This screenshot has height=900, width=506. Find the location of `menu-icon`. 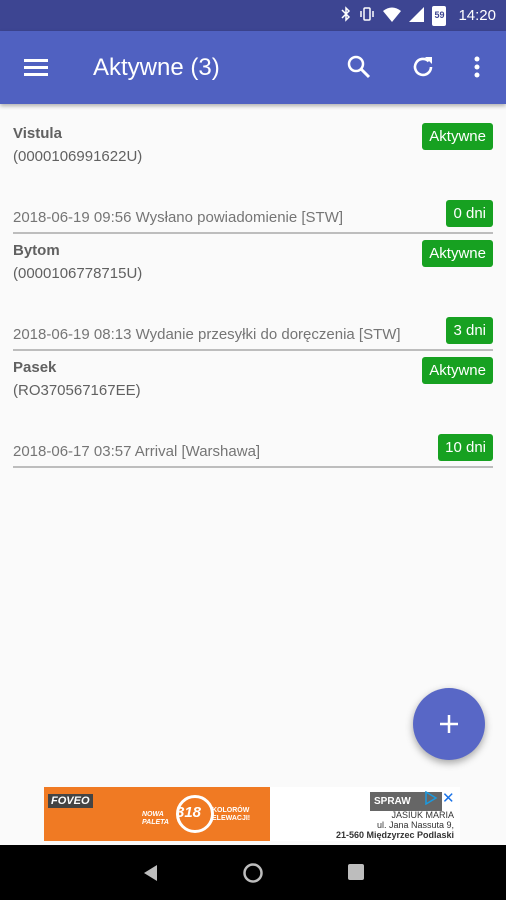

menu-icon is located at coordinates (36, 67).